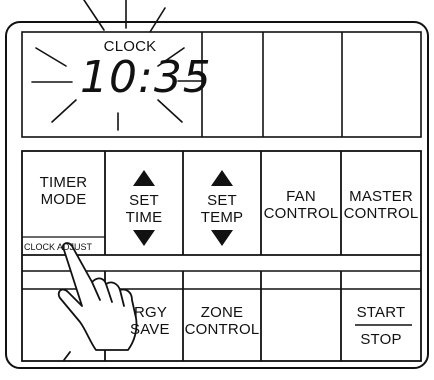  I want to click on time-up-arrow-icon, so click(144, 178).